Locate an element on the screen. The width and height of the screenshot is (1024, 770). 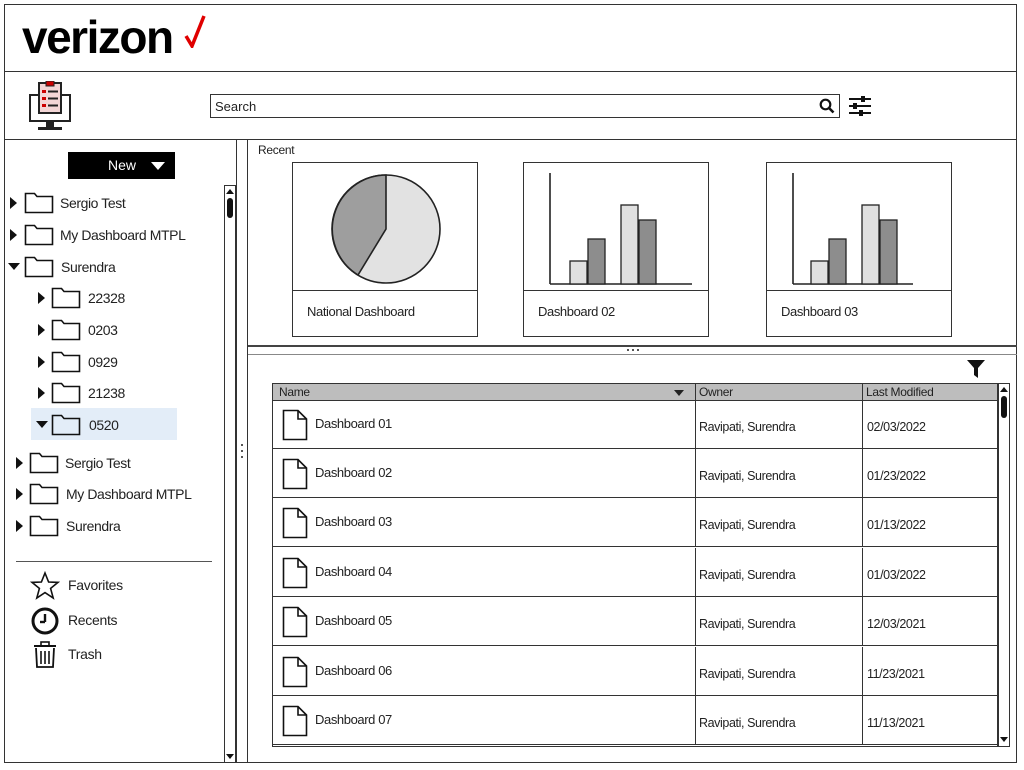
table-row: Dashboard 07 Ravipati, Surendra 11/13/2021 is located at coordinates (635, 720).